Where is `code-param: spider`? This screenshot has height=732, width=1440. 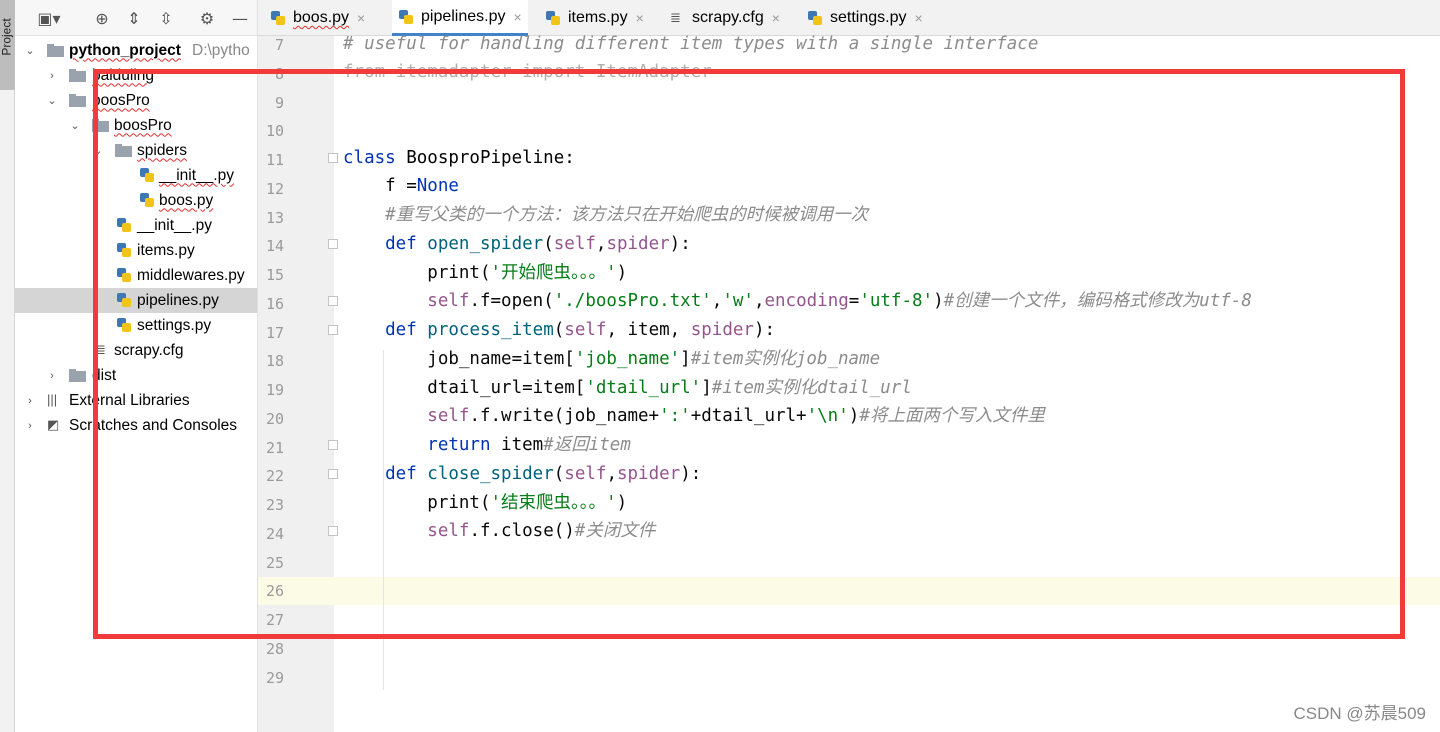 code-param: spider is located at coordinates (722, 330).